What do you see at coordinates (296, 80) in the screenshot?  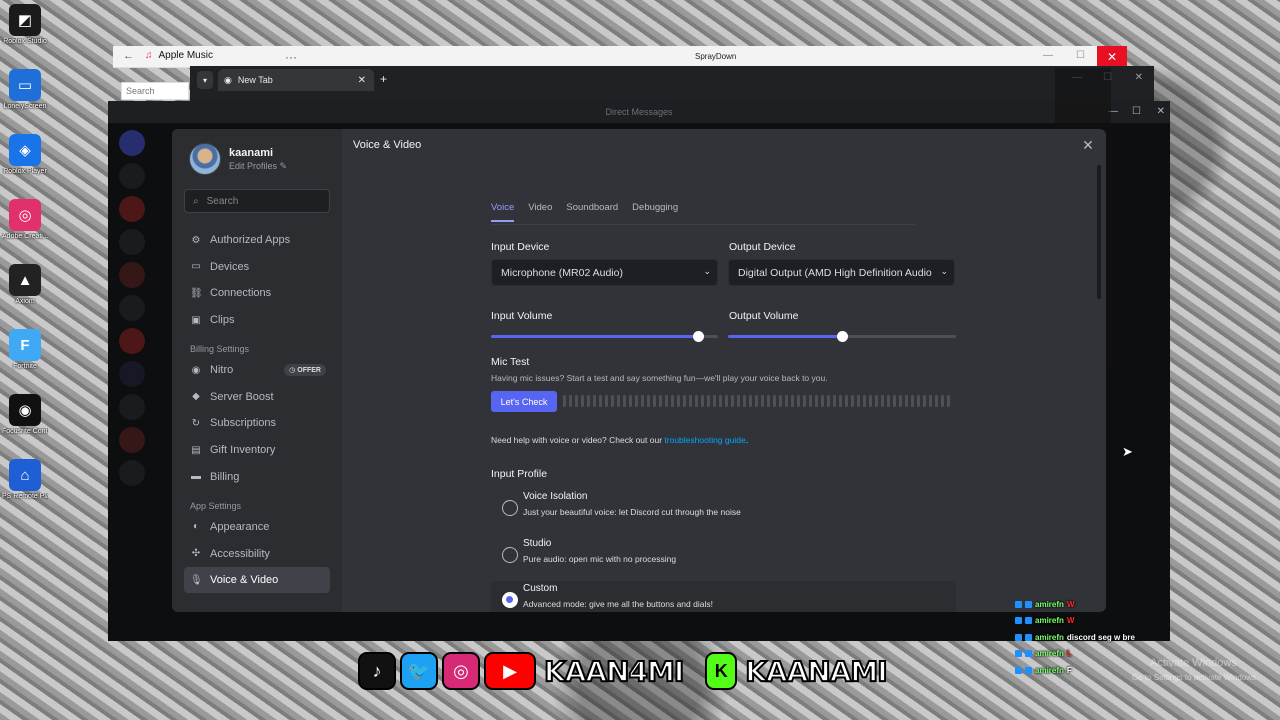 I see `chrome-tab: ◉ New Tab ✕` at bounding box center [296, 80].